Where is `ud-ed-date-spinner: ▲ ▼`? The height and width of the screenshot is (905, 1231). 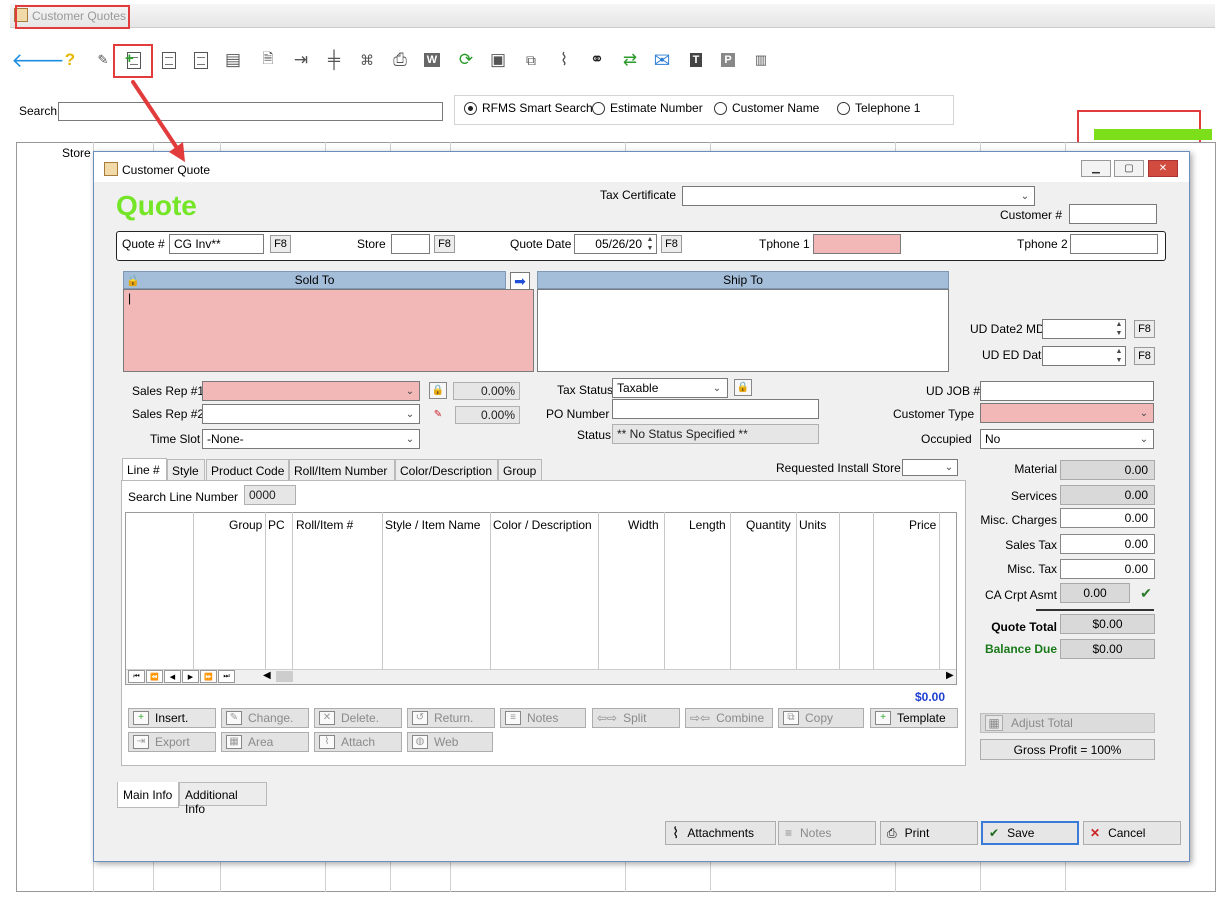
ud-ed-date-spinner: ▲ ▼ is located at coordinates (1119, 356).